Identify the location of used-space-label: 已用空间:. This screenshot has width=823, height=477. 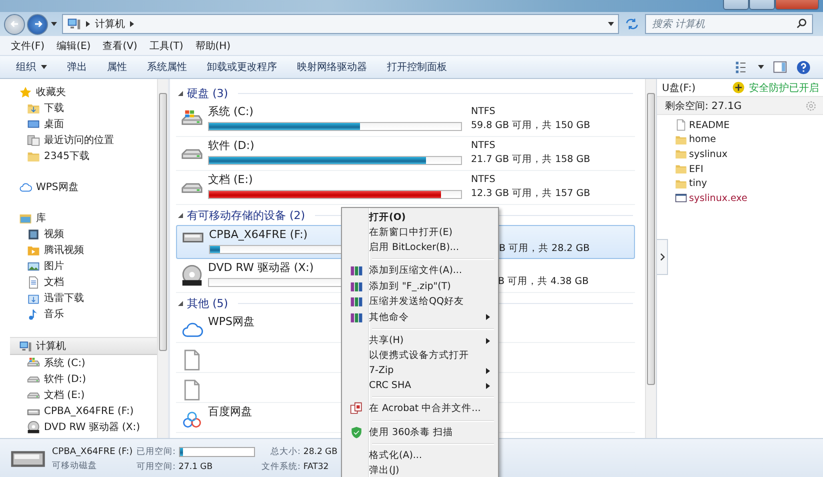
(156, 452).